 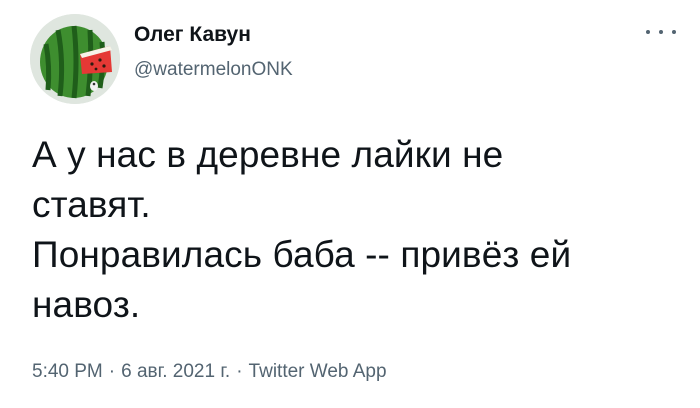 I want to click on user-handle: @watermelonONK, so click(x=213, y=70).